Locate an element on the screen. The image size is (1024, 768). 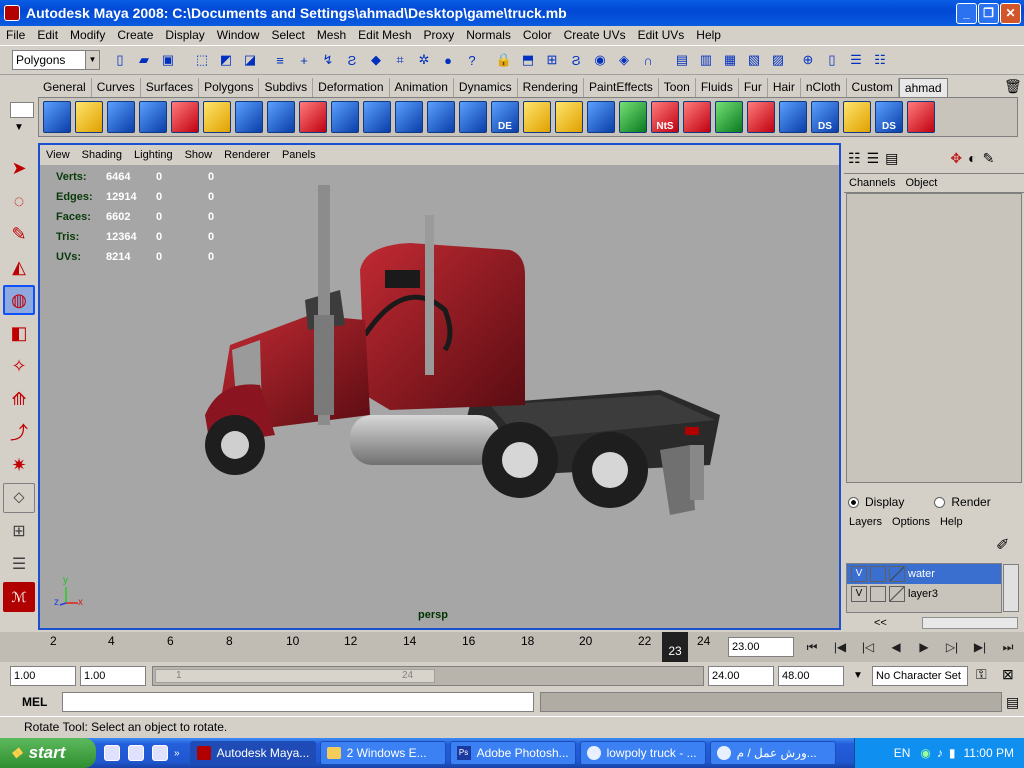
playback-end-field: 24.00 is located at coordinates (741, 676).